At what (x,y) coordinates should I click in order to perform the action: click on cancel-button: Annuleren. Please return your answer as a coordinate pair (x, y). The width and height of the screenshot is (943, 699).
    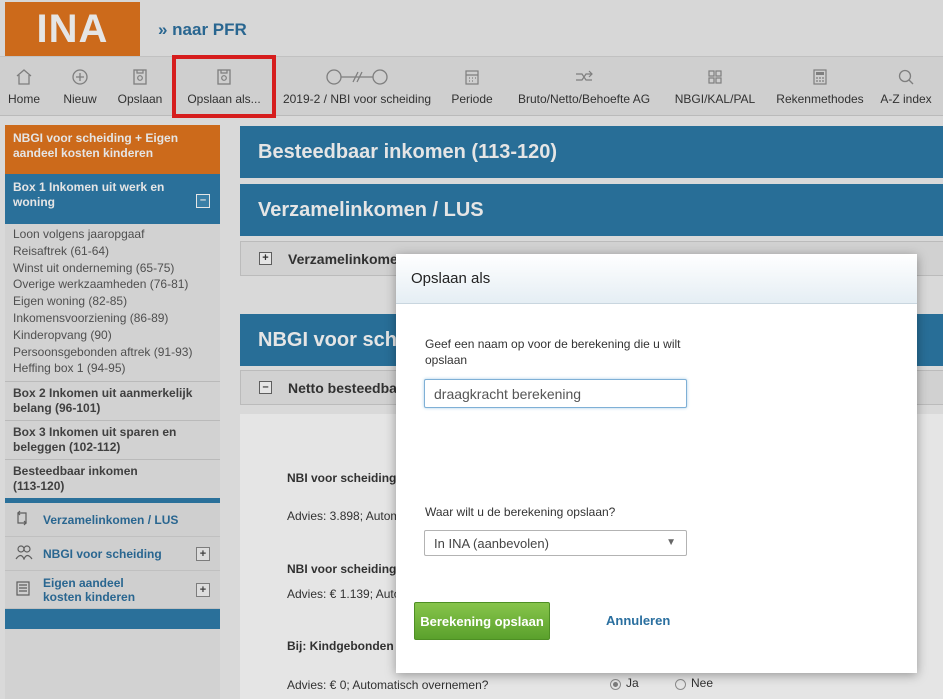
    Looking at the image, I should click on (638, 620).